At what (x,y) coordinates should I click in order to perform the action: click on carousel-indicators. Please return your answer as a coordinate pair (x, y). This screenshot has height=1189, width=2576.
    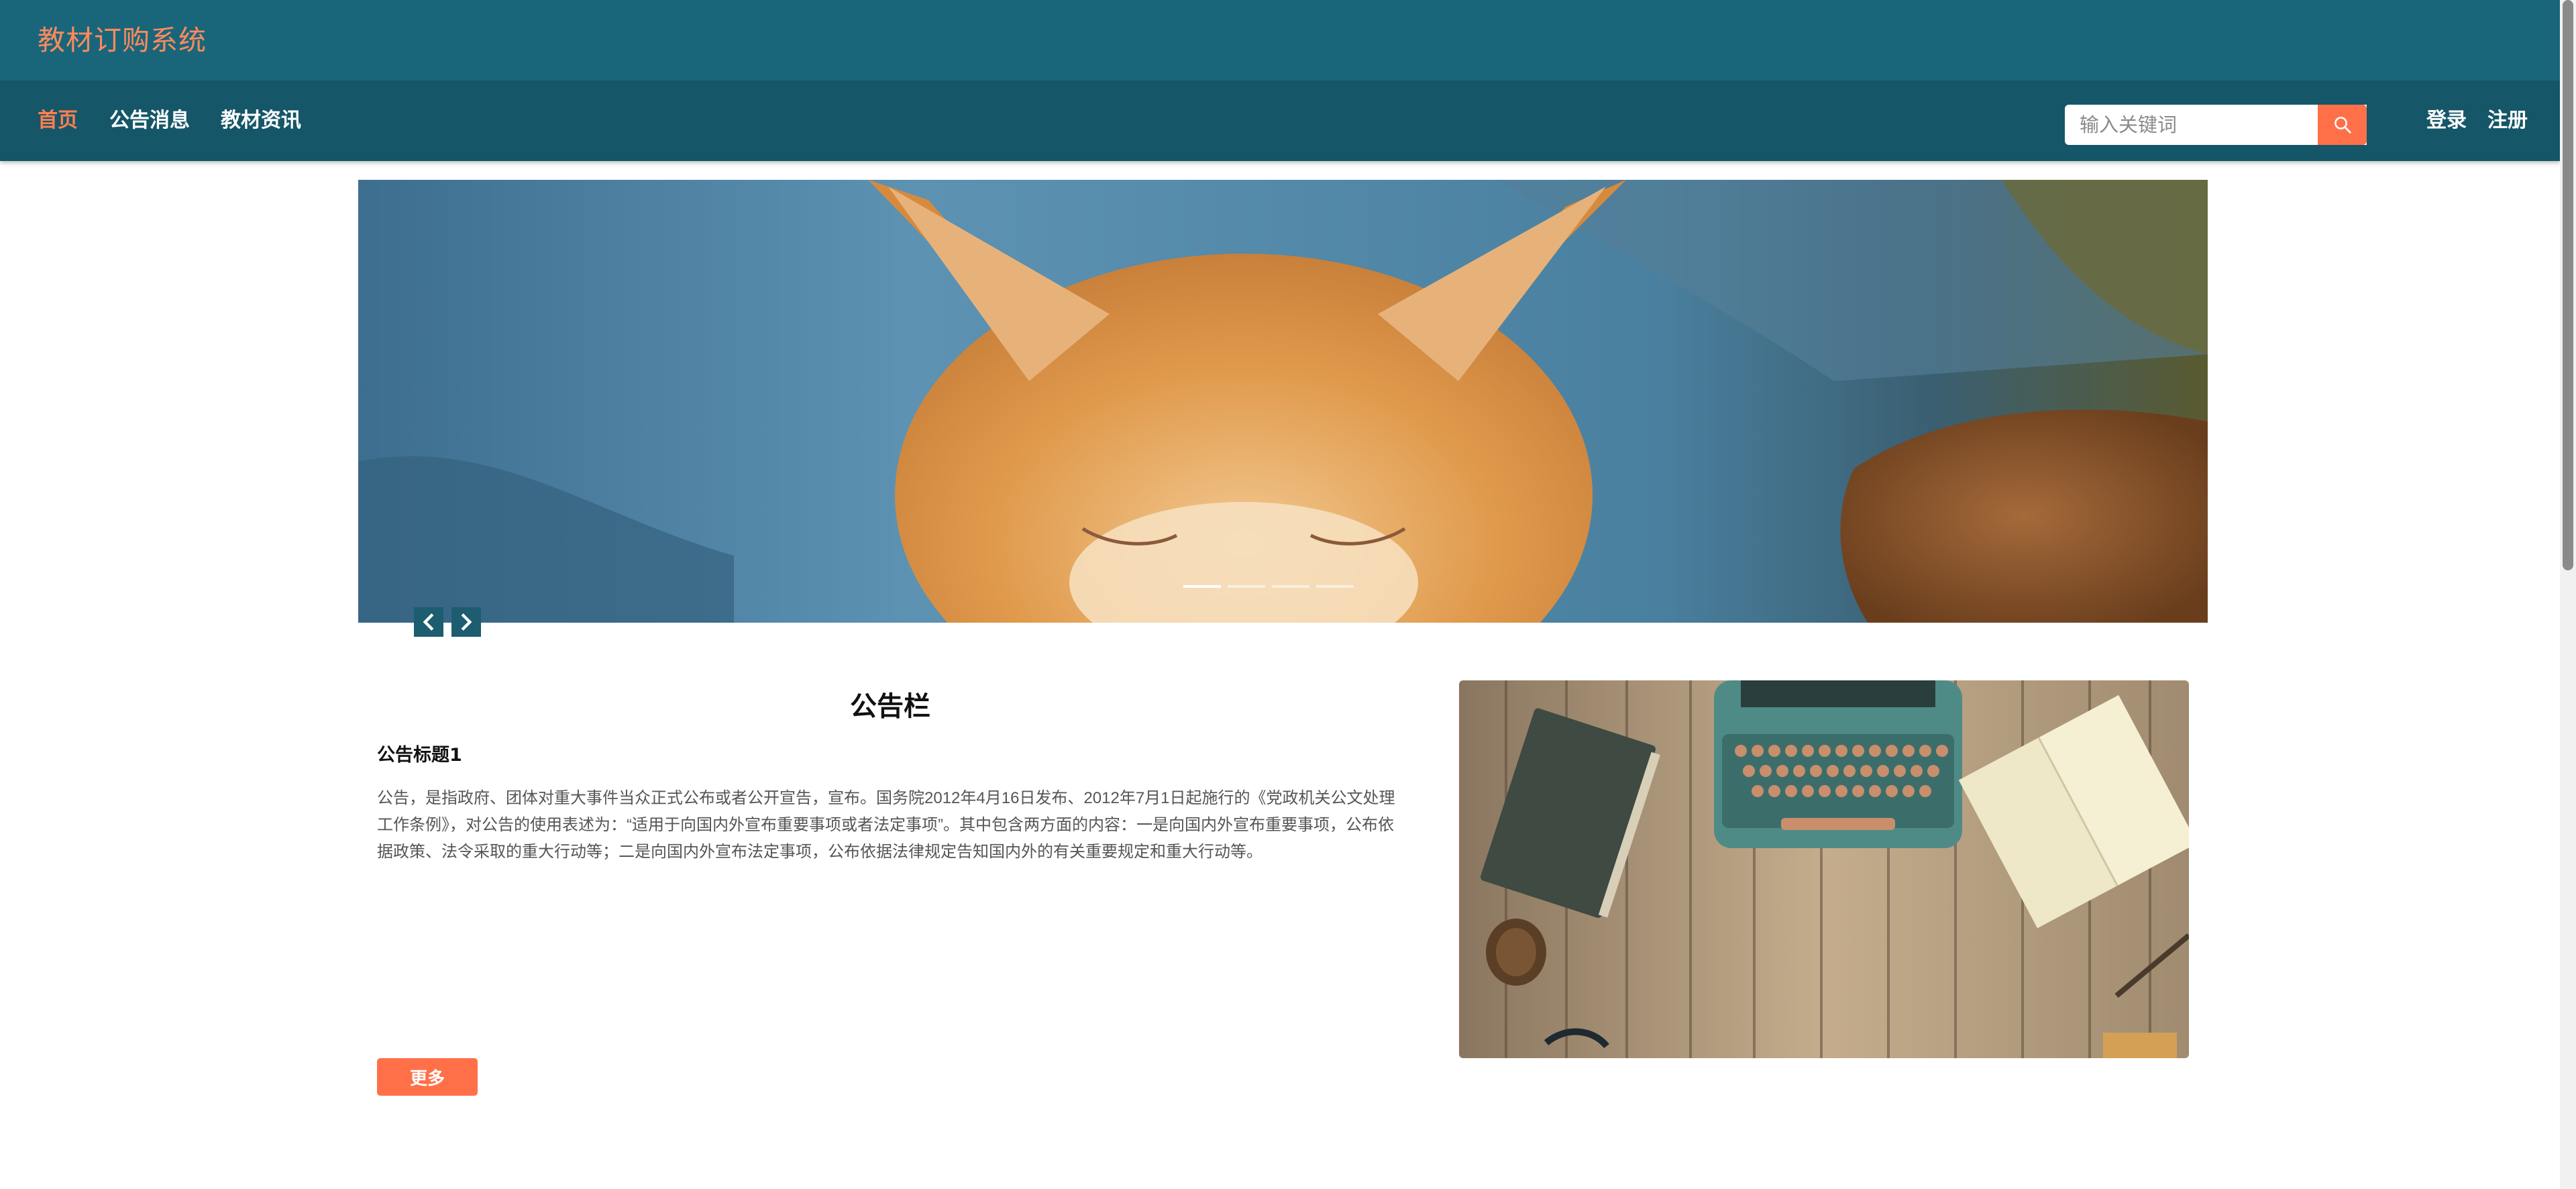
    Looking at the image, I should click on (1268, 586).